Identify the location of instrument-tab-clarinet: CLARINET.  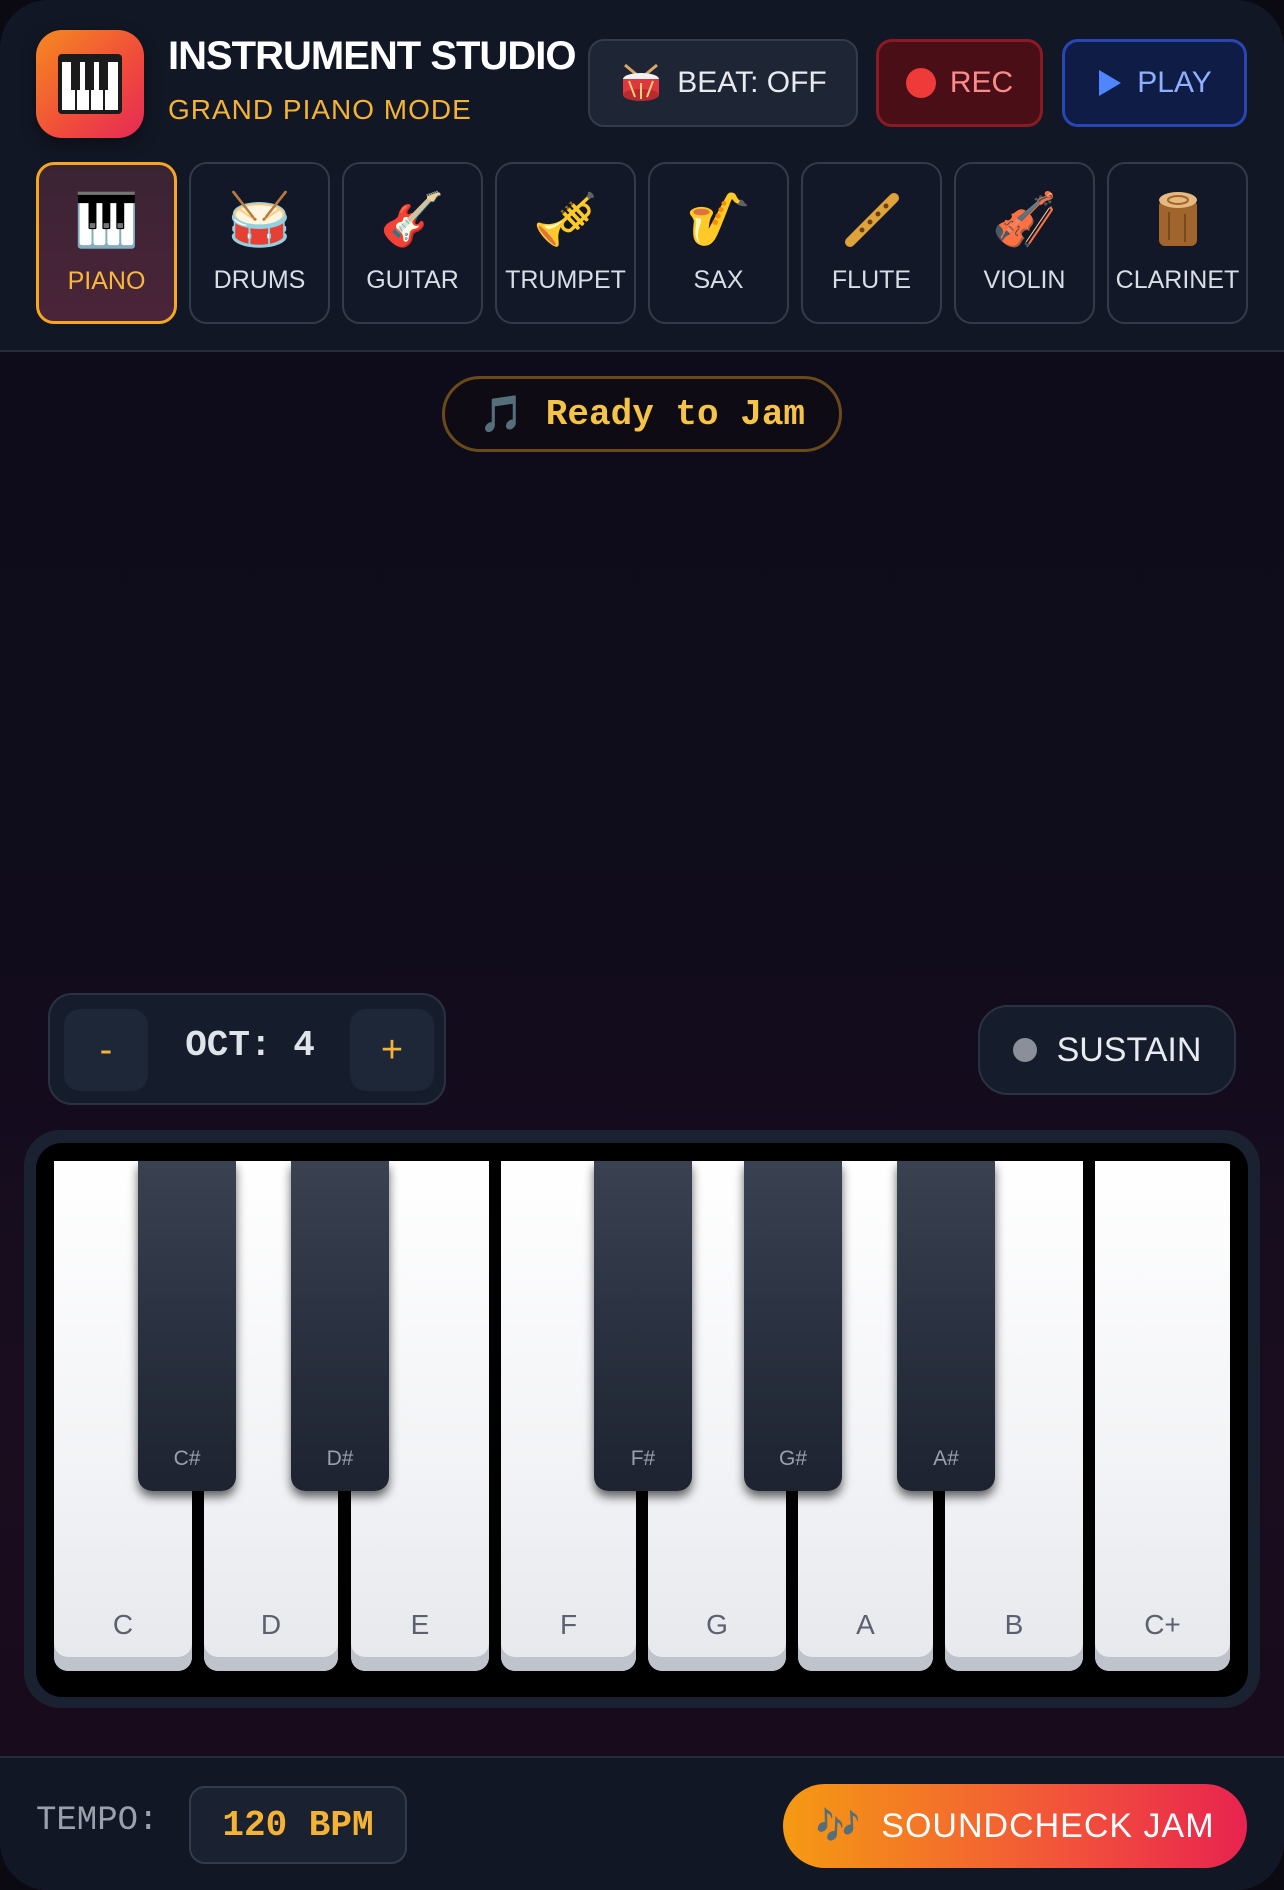
(1177, 243).